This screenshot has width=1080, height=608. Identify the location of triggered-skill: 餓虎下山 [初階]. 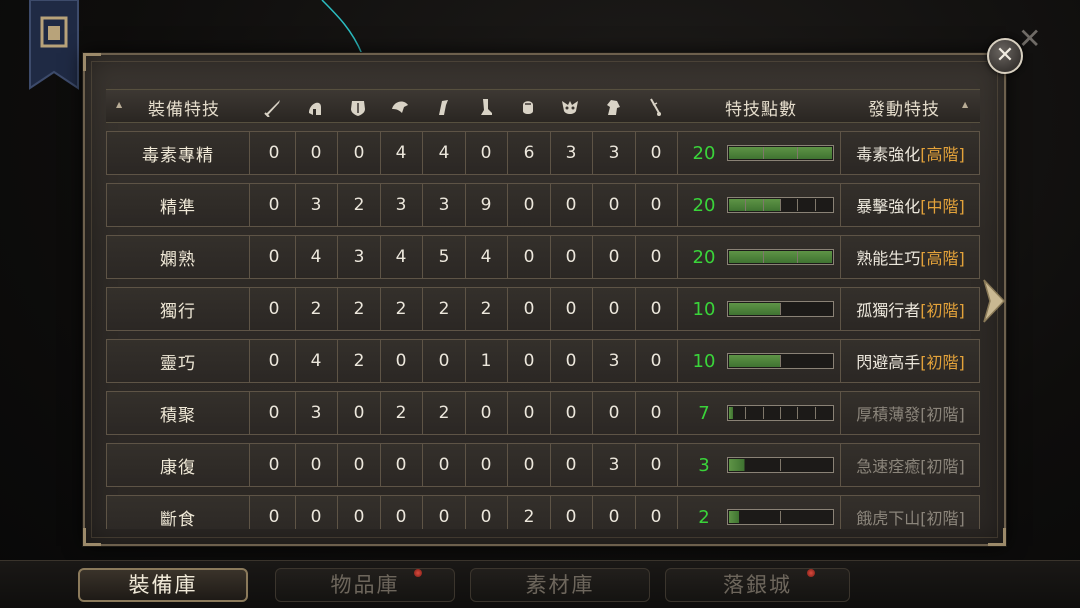
(910, 512).